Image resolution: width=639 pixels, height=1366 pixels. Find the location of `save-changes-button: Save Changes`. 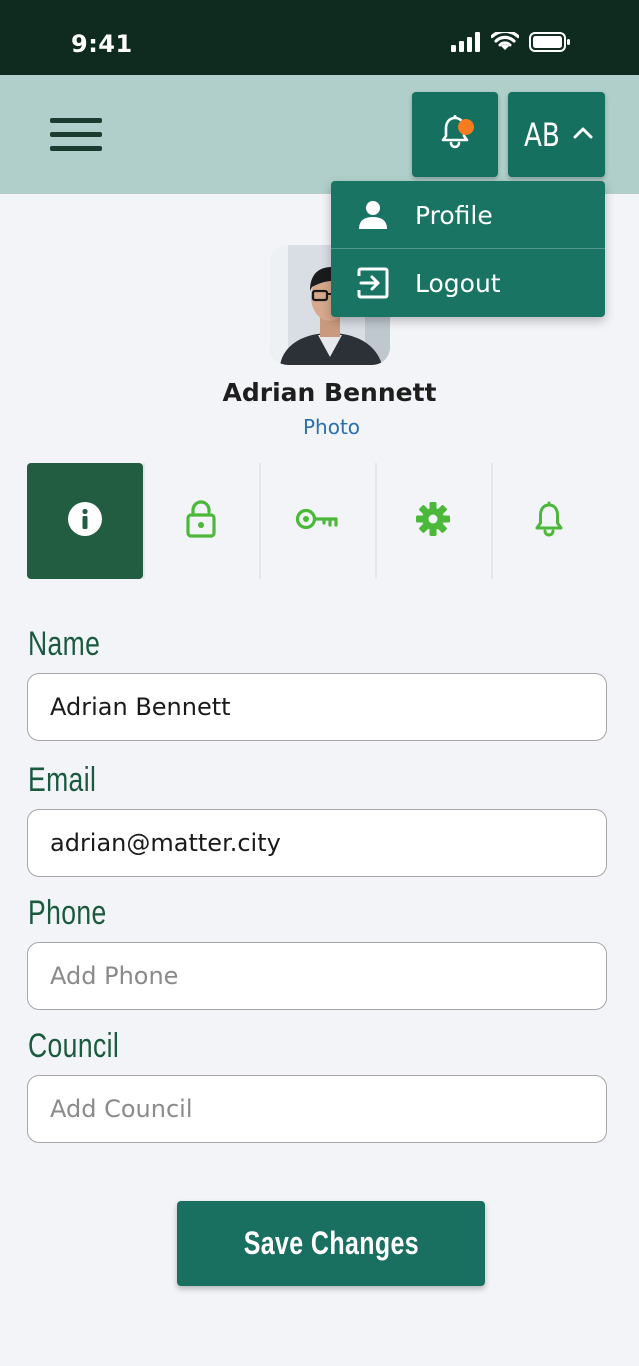

save-changes-button: Save Changes is located at coordinates (331, 1243).